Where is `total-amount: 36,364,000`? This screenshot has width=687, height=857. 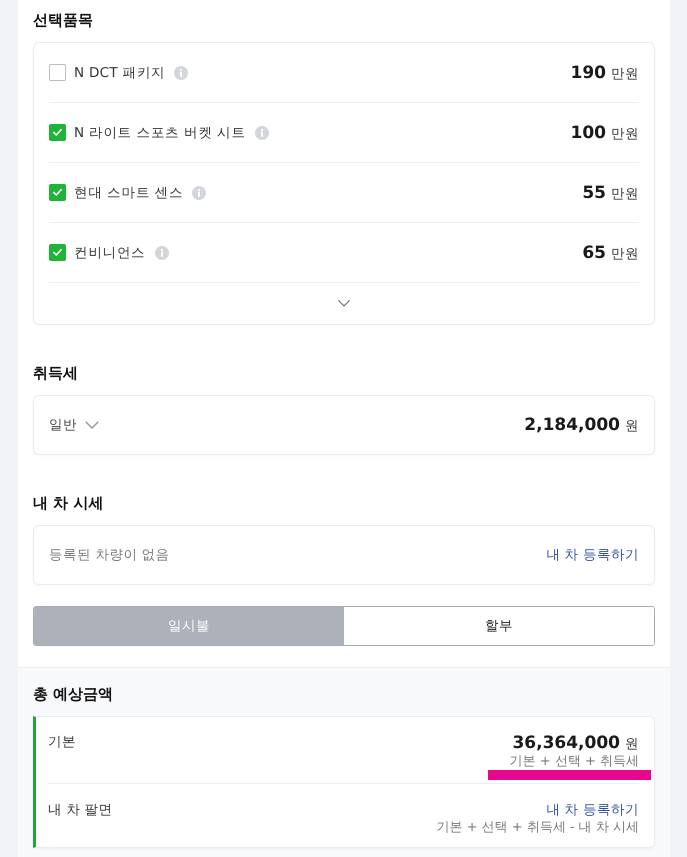
total-amount: 36,364,000 is located at coordinates (566, 743).